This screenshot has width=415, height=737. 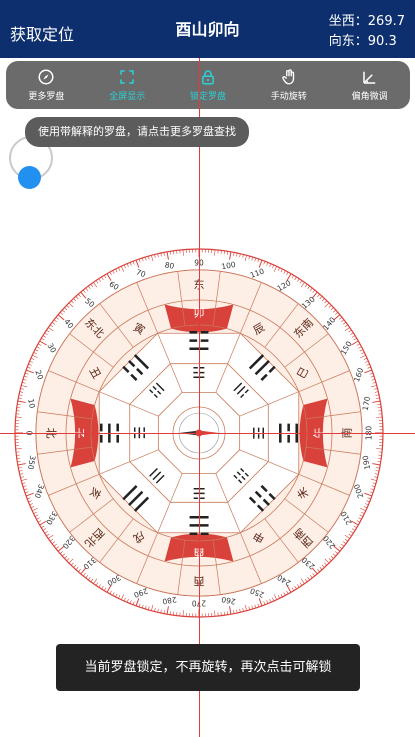 What do you see at coordinates (31, 403) in the screenshot?
I see `degree-label: 10` at bounding box center [31, 403].